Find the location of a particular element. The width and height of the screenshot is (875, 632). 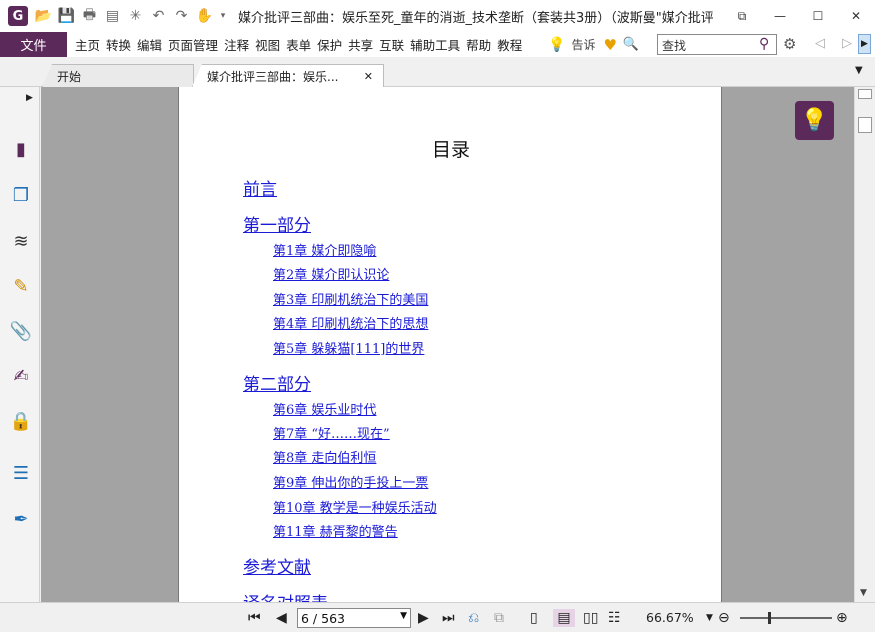

heart-icon: ♥ is located at coordinates (609, 45).